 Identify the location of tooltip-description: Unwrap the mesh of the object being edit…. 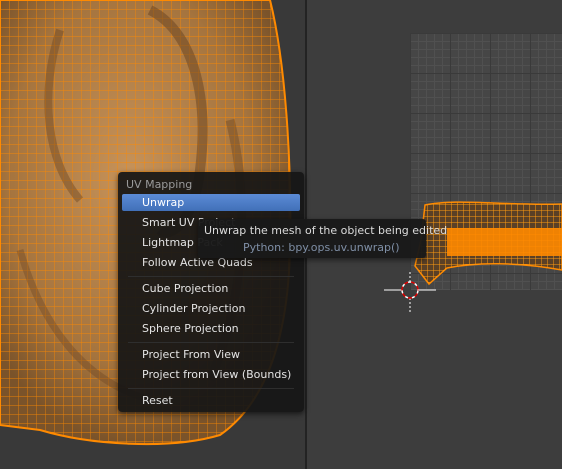
(326, 230).